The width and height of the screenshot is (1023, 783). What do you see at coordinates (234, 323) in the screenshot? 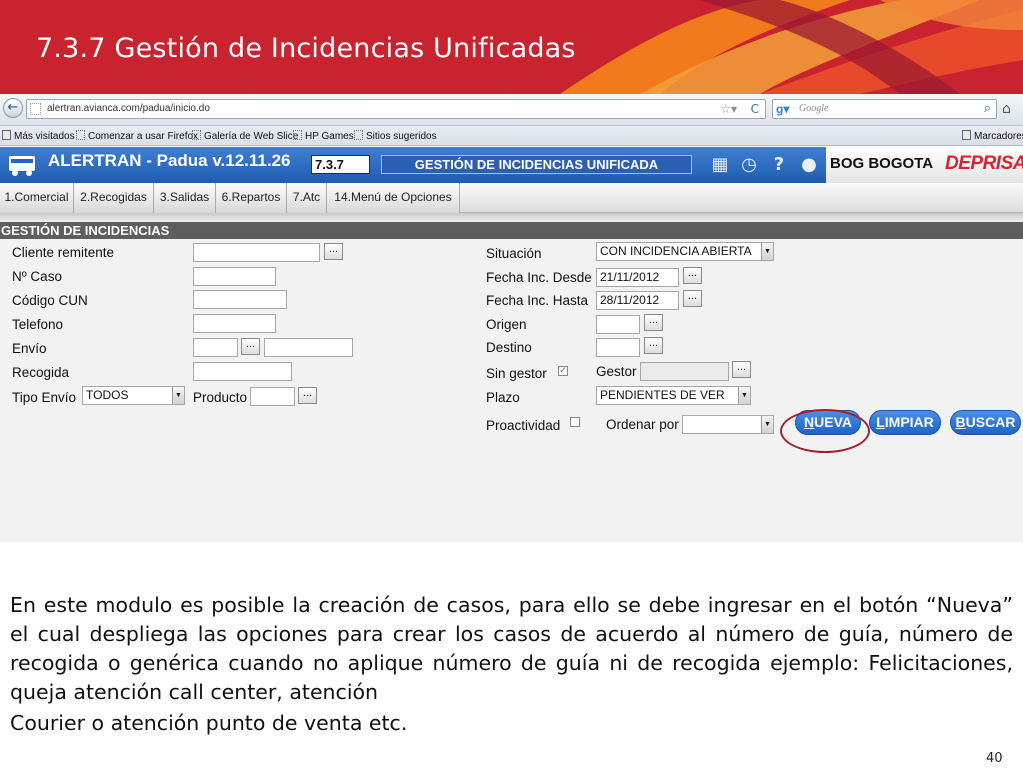
I see `telefono-input` at bounding box center [234, 323].